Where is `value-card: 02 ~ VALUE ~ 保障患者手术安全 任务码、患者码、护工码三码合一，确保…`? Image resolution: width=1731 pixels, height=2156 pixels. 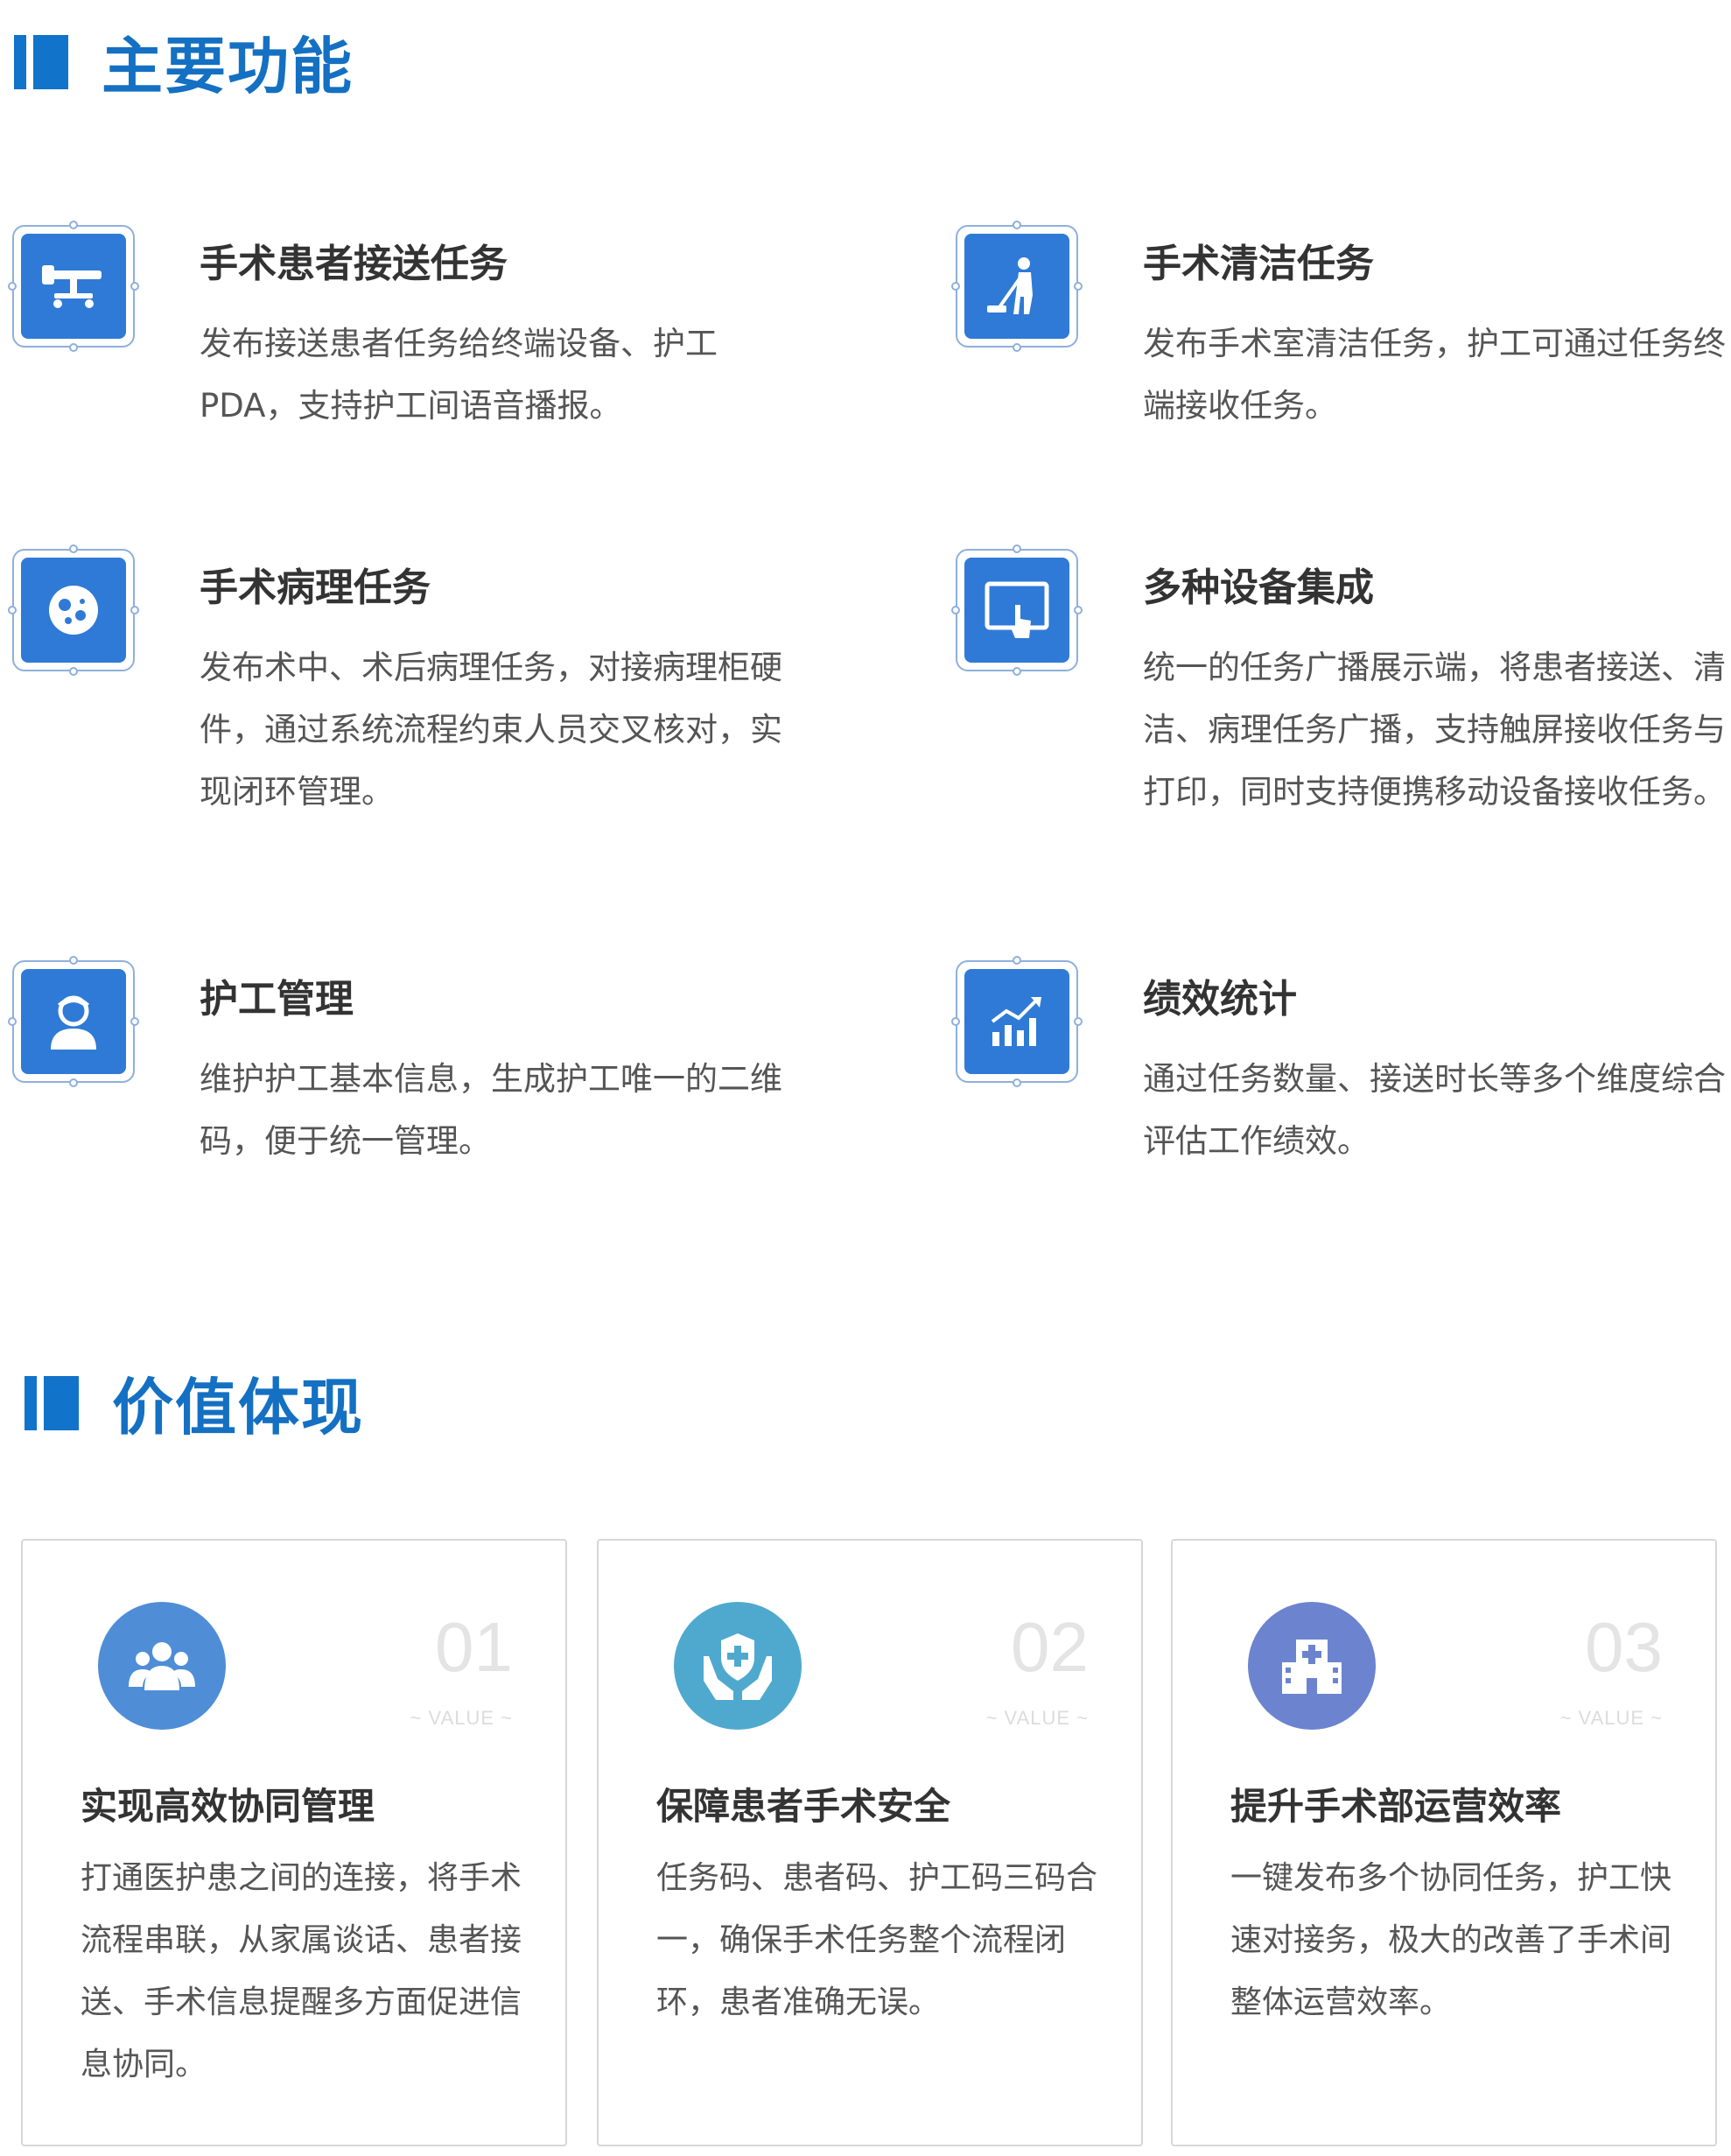 value-card: 02 ~ VALUE ~ 保障患者手术安全 任务码、患者码、护工码三码合一，确保… is located at coordinates (870, 1842).